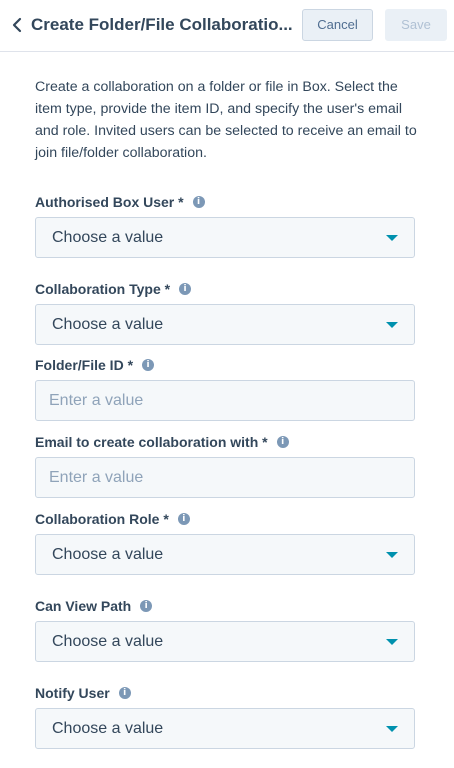 Image resolution: width=454 pixels, height=768 pixels. I want to click on field-label-folder-file-id: Folder/File ID * i, so click(95, 365).